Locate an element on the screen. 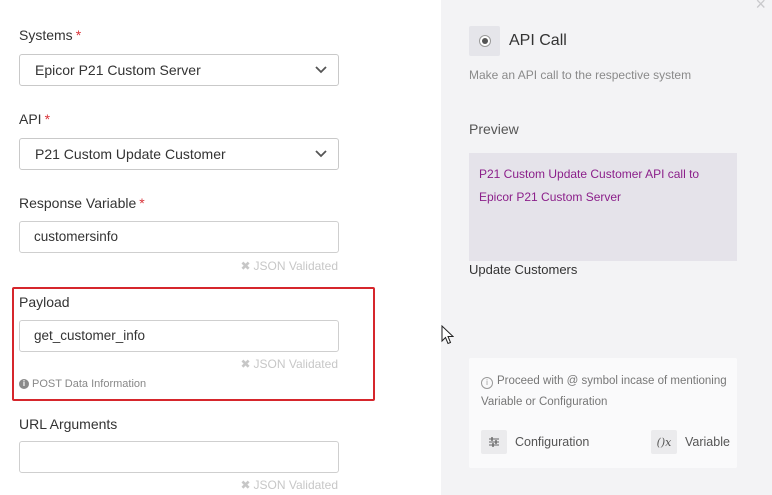 The width and height of the screenshot is (772, 495). response-variable-input: customersinfo is located at coordinates (179, 237).